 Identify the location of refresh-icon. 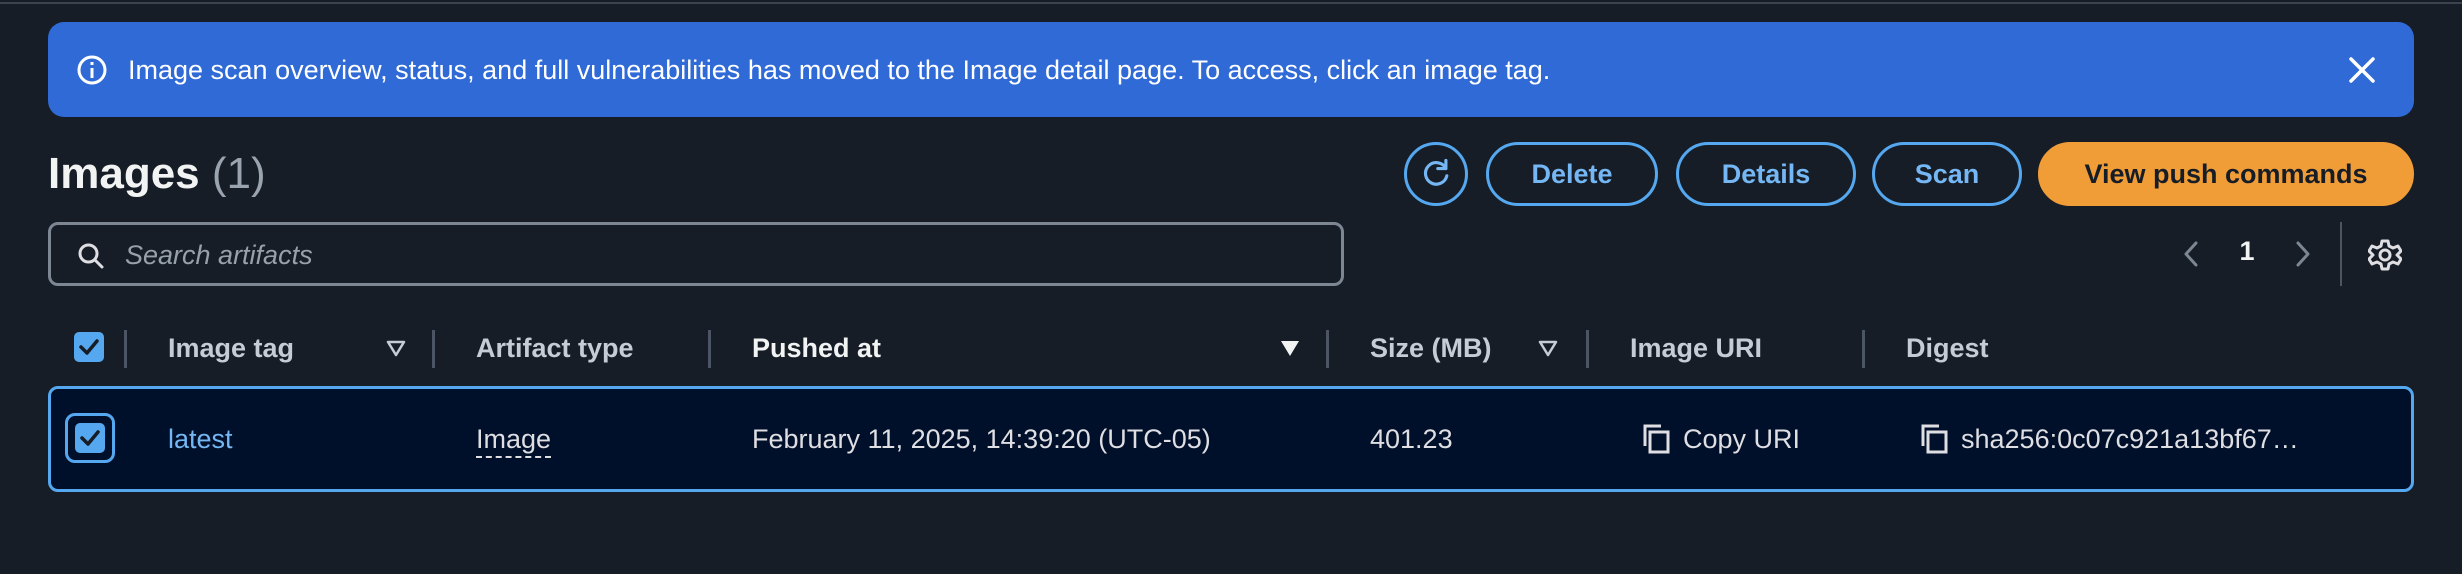
(1436, 172).